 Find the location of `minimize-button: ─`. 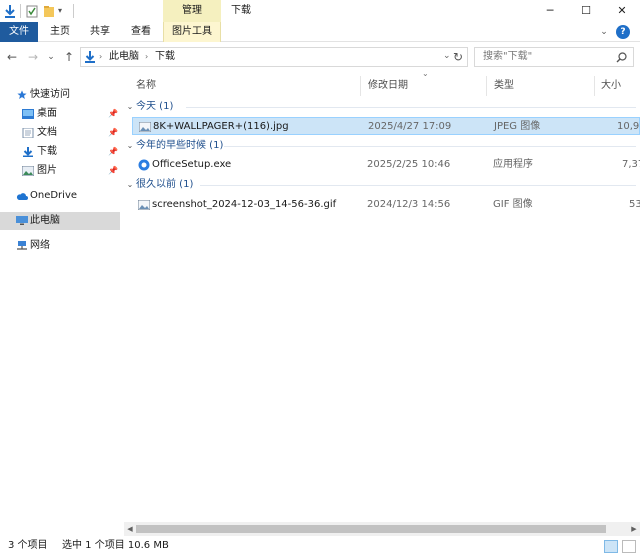

minimize-button: ─ is located at coordinates (550, 11).